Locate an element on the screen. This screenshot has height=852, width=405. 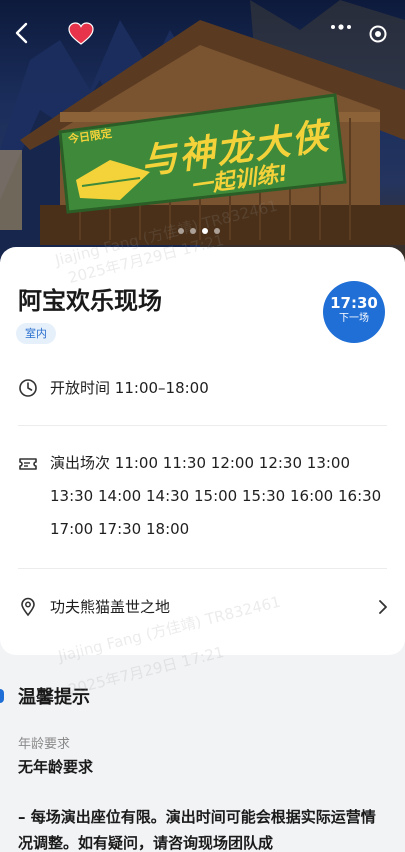
more-button is located at coordinates (344, 38).